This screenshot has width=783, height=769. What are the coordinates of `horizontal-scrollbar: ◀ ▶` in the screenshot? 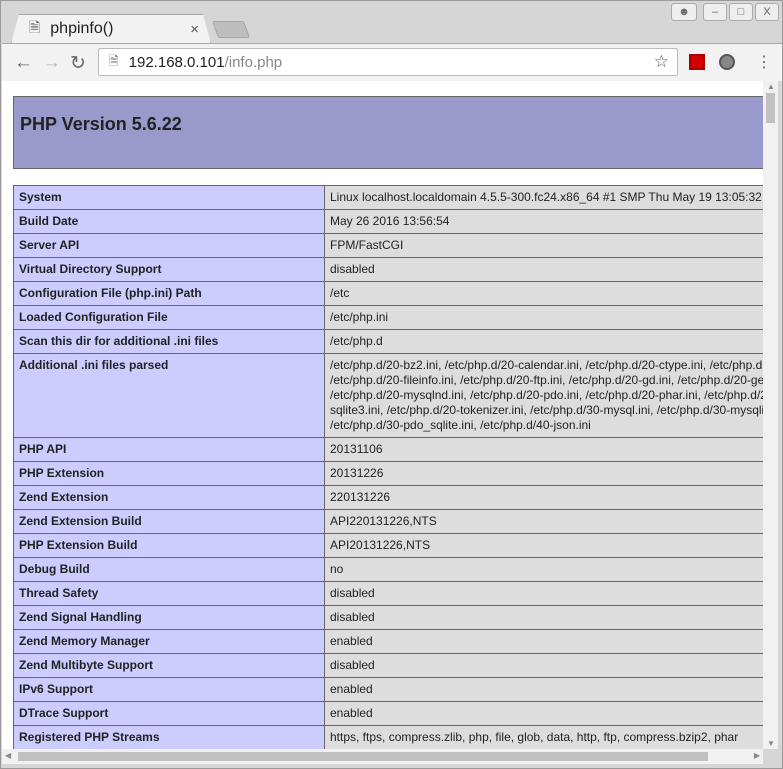 It's located at (382, 756).